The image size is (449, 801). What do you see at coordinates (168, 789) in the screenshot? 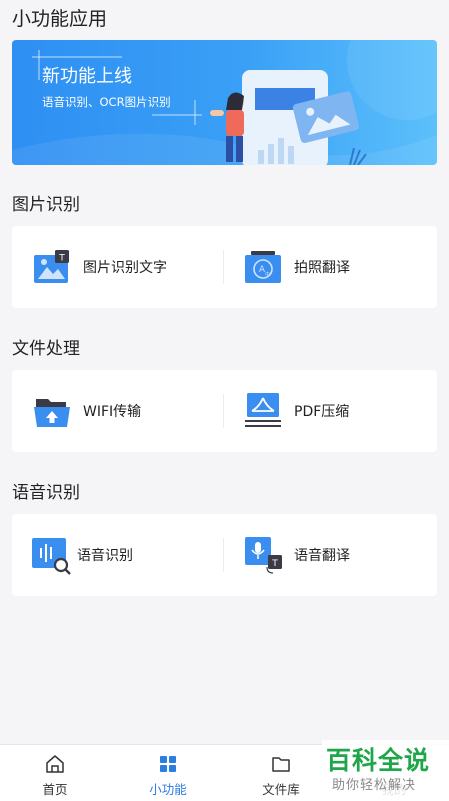
I see `tab-features-label: 小功能` at bounding box center [168, 789].